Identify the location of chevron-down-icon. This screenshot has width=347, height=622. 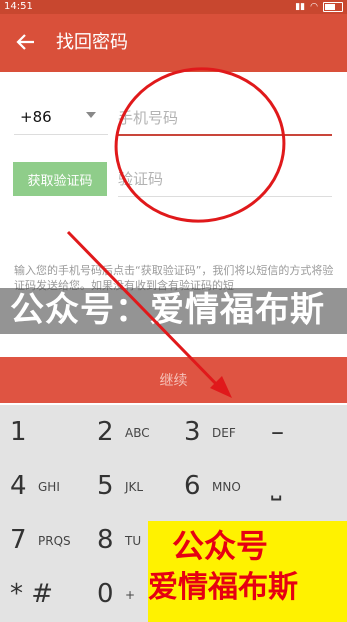
(91, 115).